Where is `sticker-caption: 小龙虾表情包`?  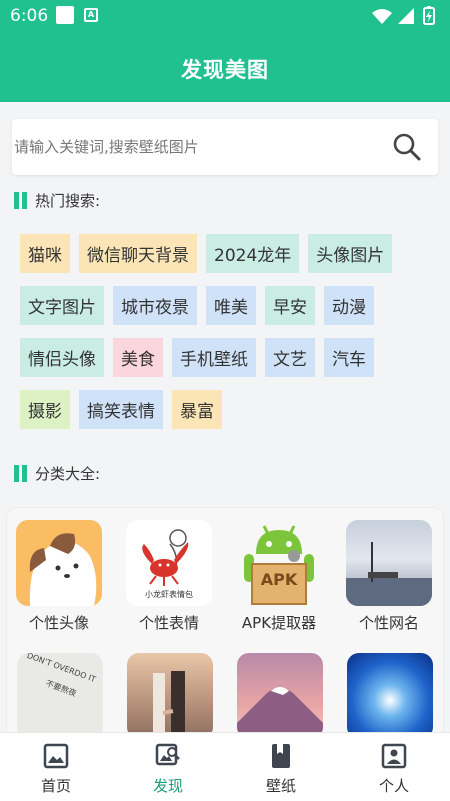 sticker-caption: 小龙虾表情包 is located at coordinates (169, 594).